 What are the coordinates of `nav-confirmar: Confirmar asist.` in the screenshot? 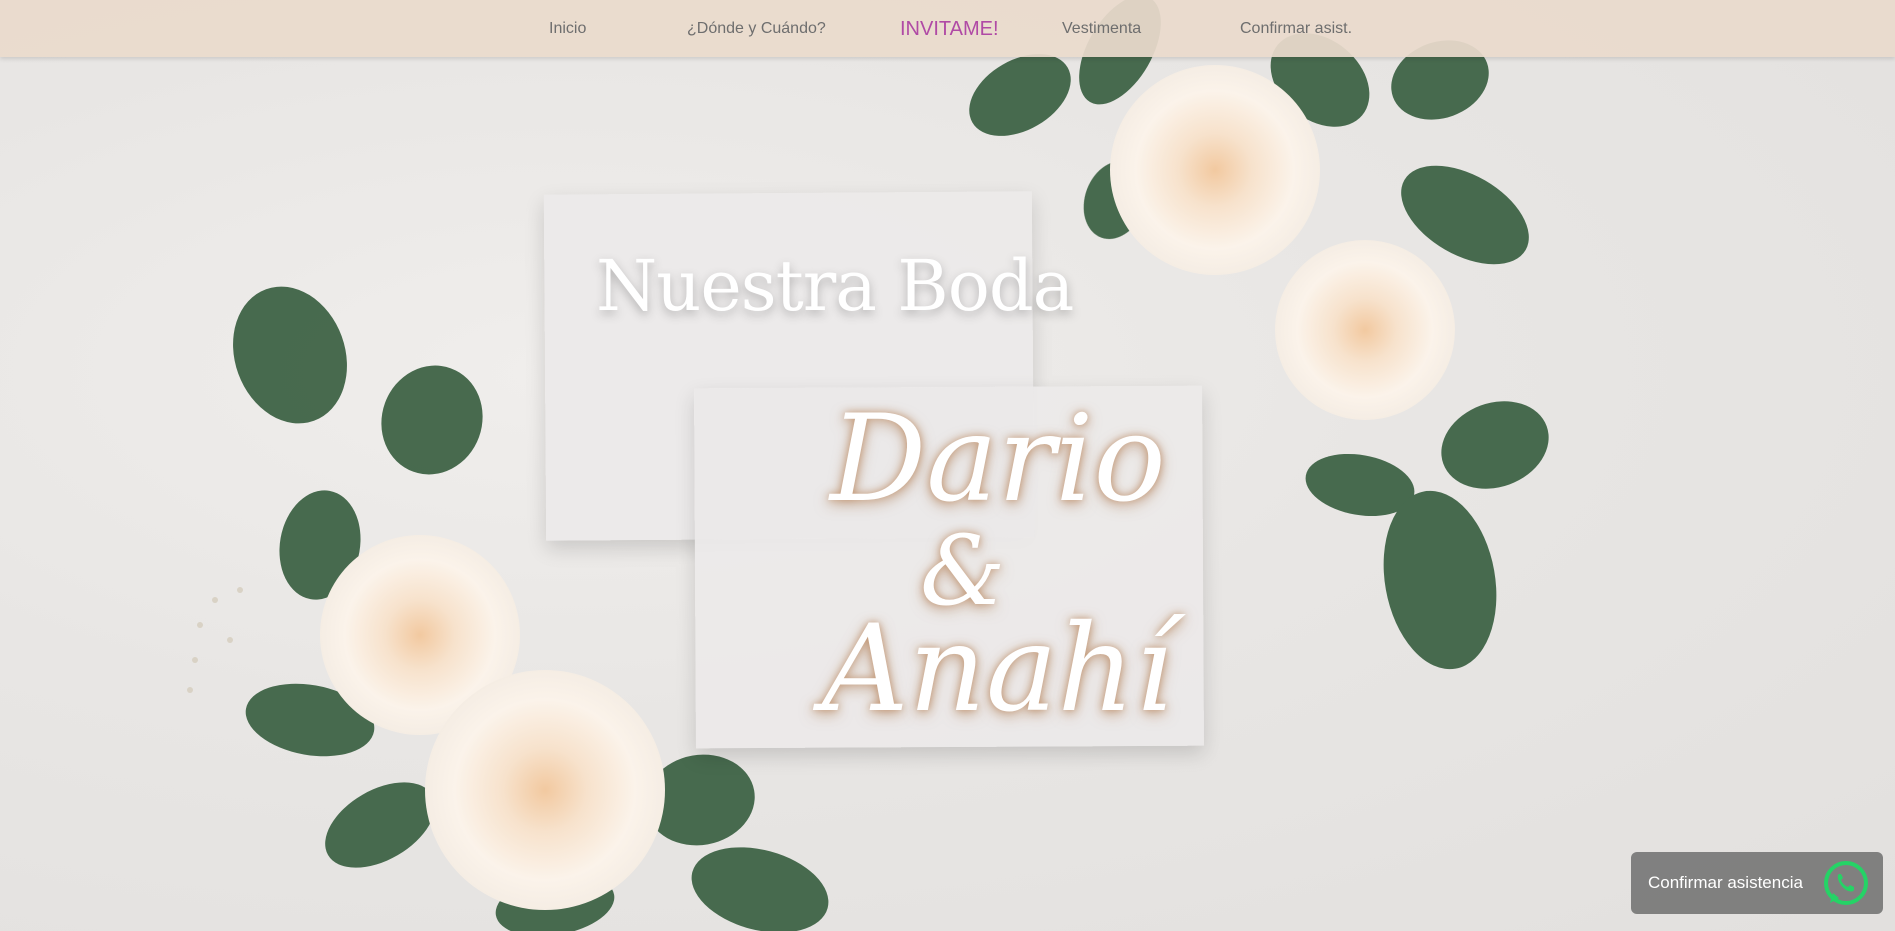 It's located at (1296, 29).